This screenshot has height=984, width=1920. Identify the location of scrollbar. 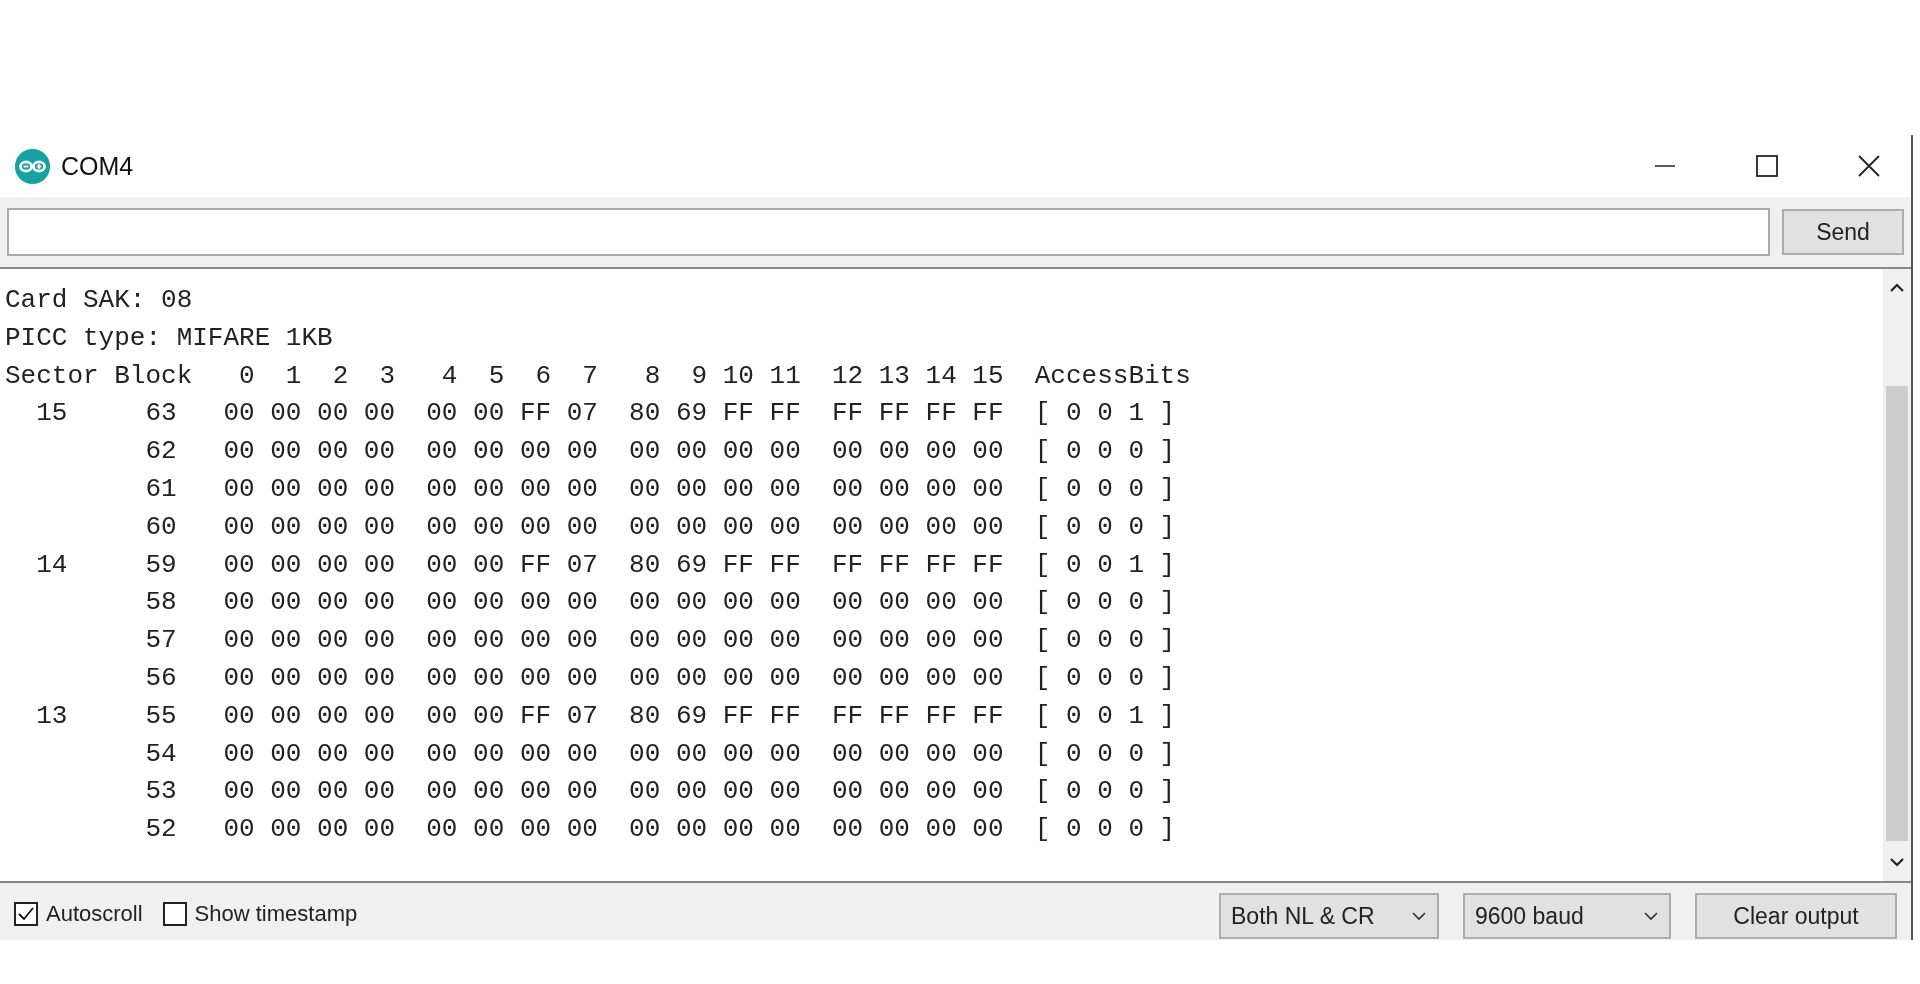
(1897, 575).